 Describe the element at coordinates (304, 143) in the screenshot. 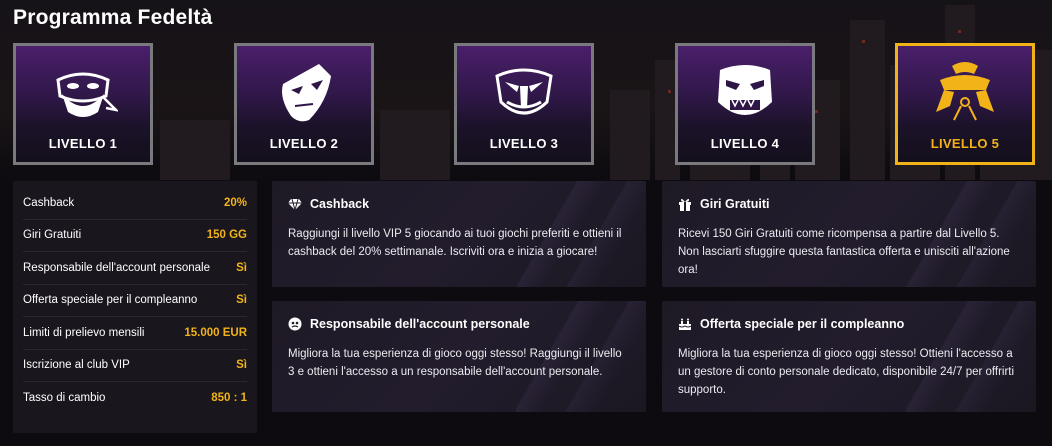

I see `level-label: LIVELLO 2` at that location.